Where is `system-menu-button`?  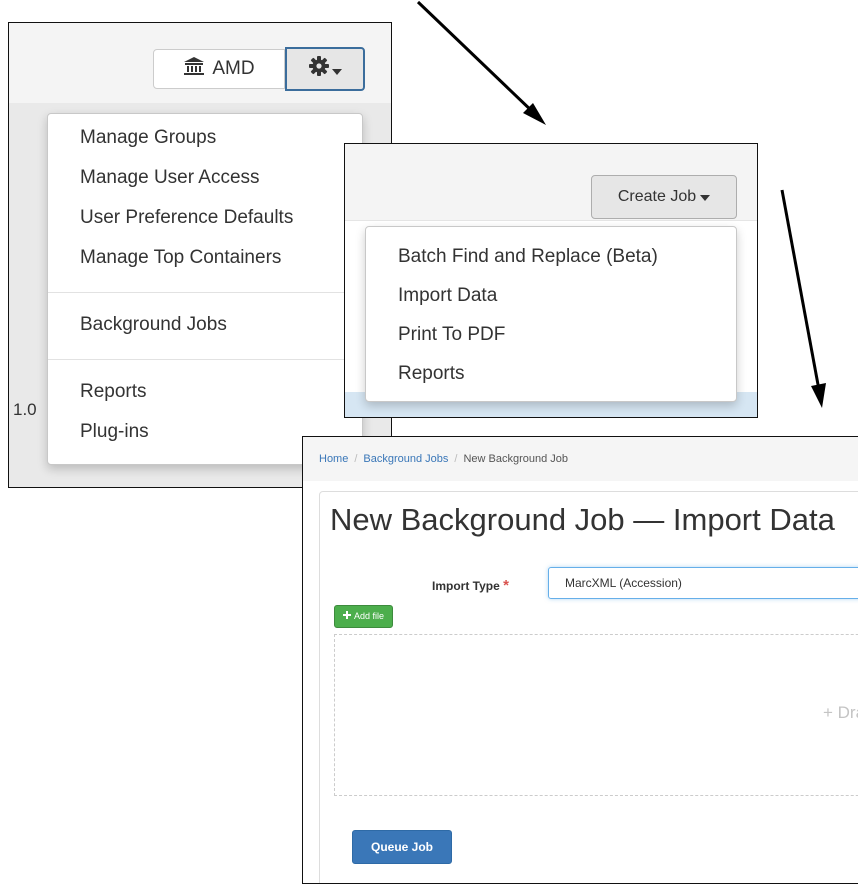 system-menu-button is located at coordinates (325, 69).